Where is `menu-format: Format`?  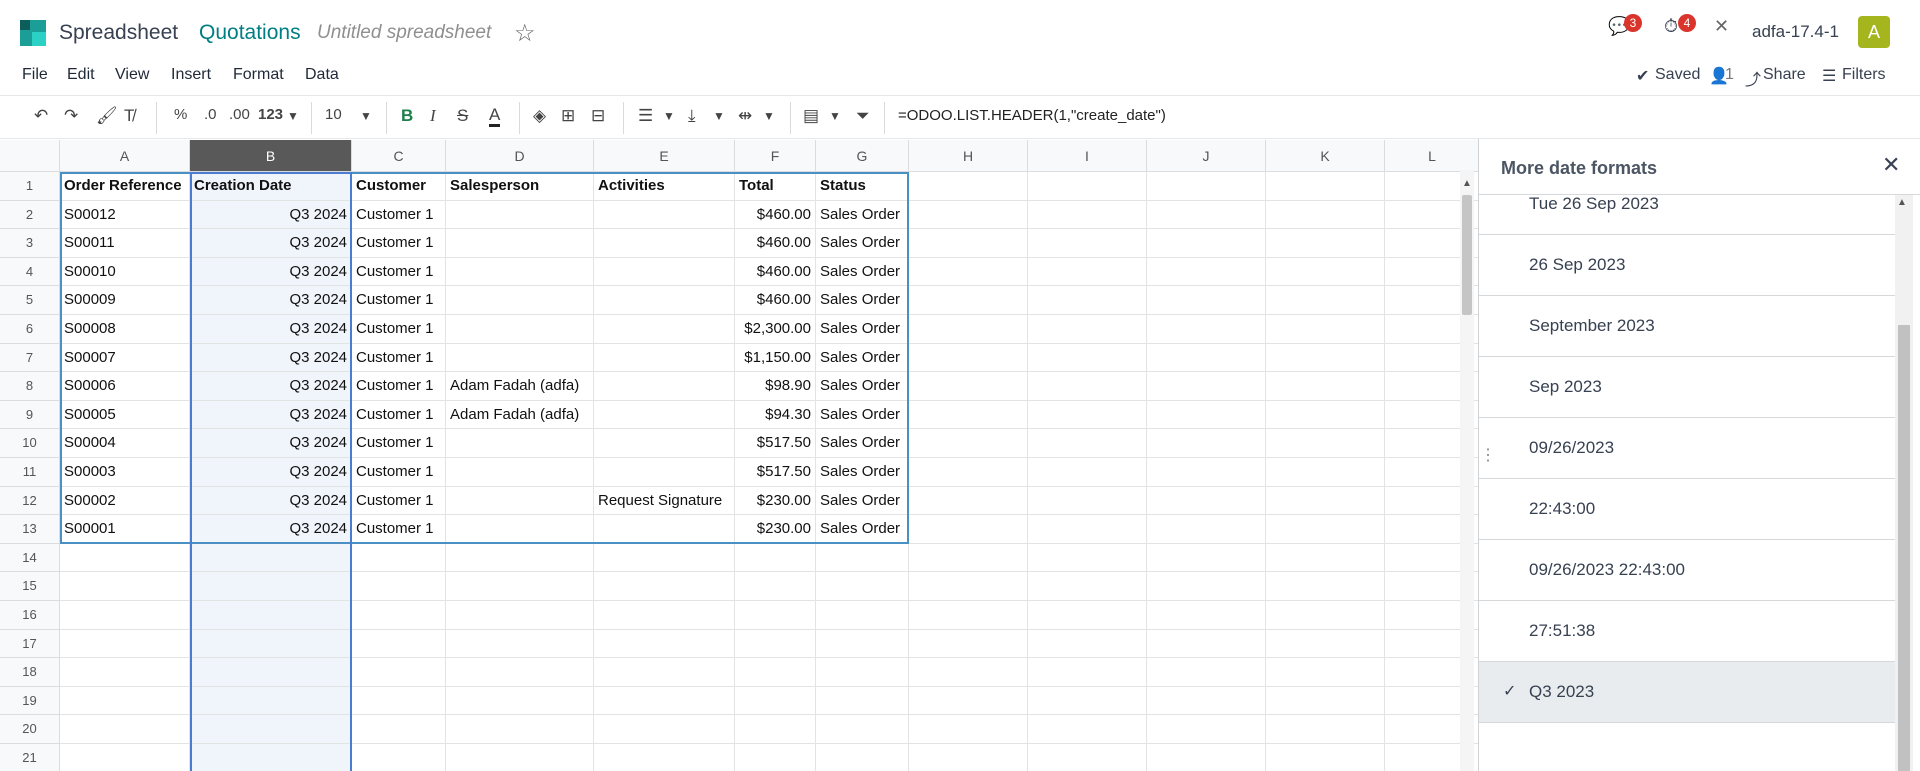
menu-format: Format is located at coordinates (258, 75).